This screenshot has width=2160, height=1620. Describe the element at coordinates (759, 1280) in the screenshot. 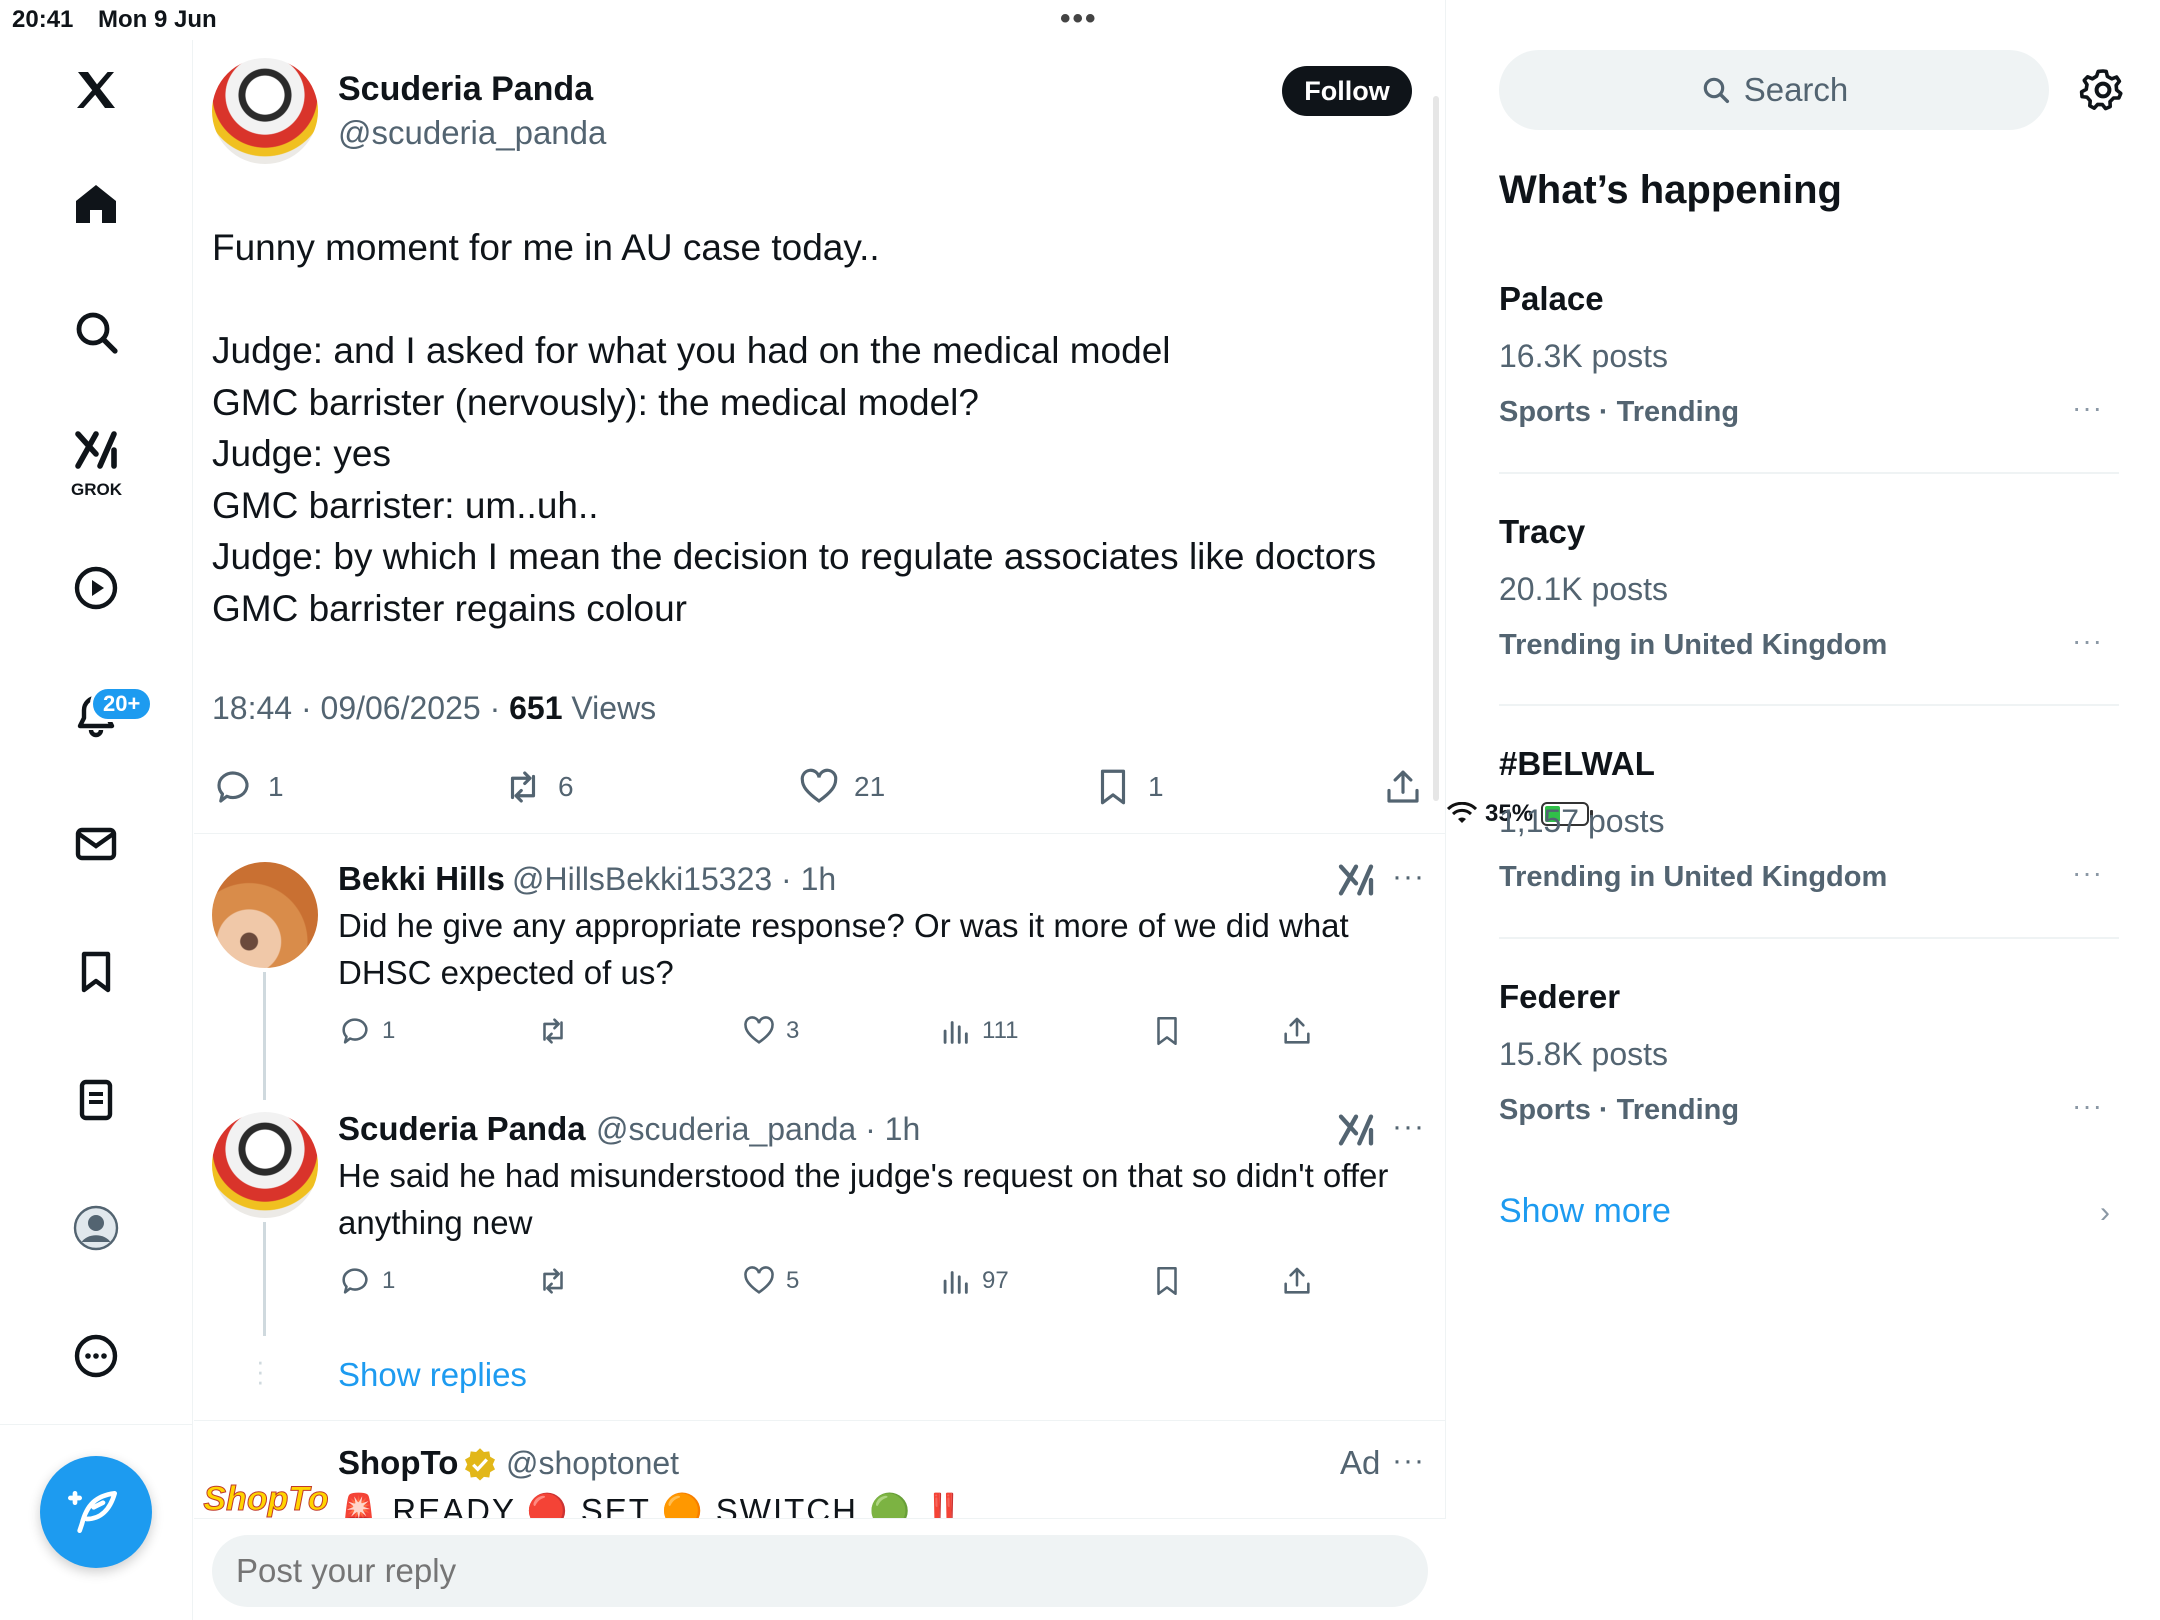

I see `like-heart-icon` at that location.